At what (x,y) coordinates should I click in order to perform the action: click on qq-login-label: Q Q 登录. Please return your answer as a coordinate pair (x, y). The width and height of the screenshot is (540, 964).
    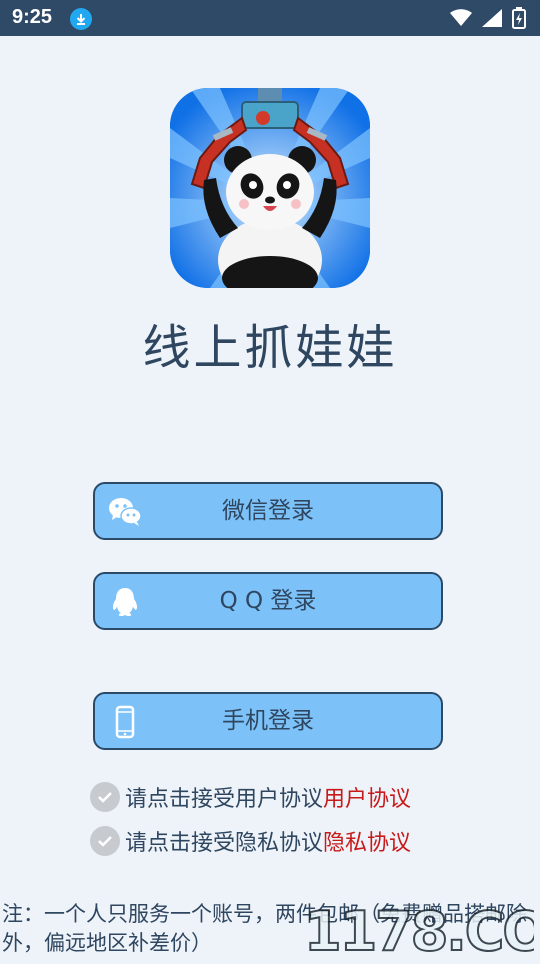
    Looking at the image, I should click on (268, 601).